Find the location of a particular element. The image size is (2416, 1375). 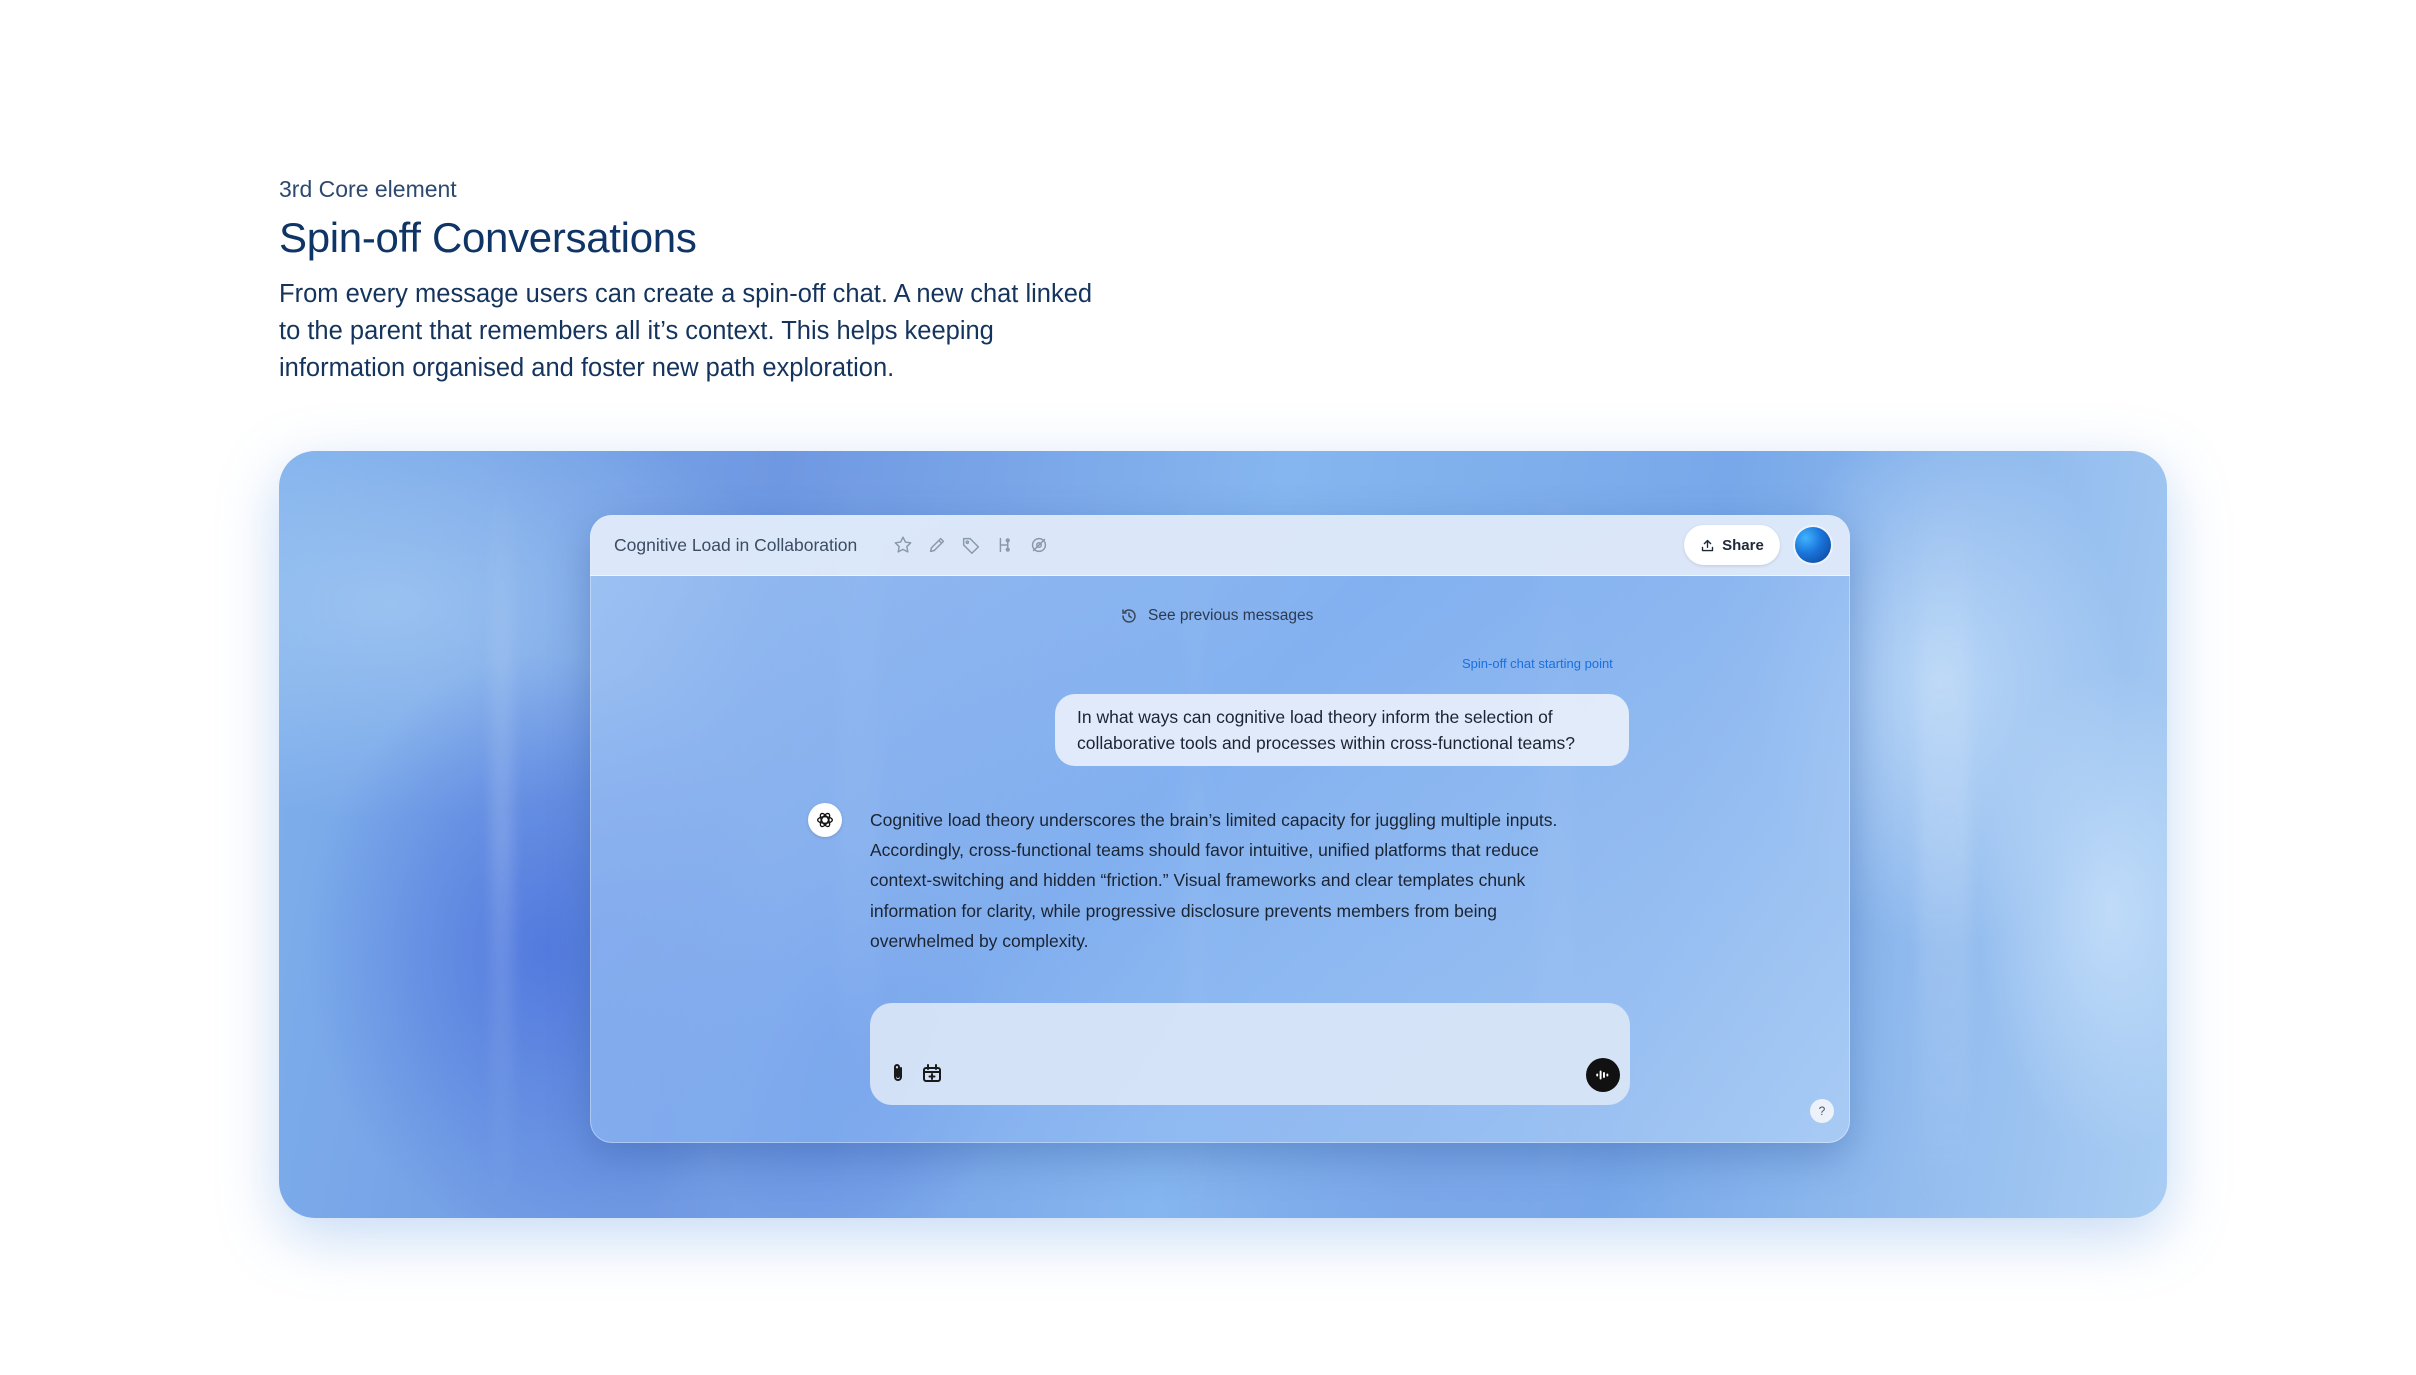

see-previous-messages: See previous messages is located at coordinates (1216, 616).